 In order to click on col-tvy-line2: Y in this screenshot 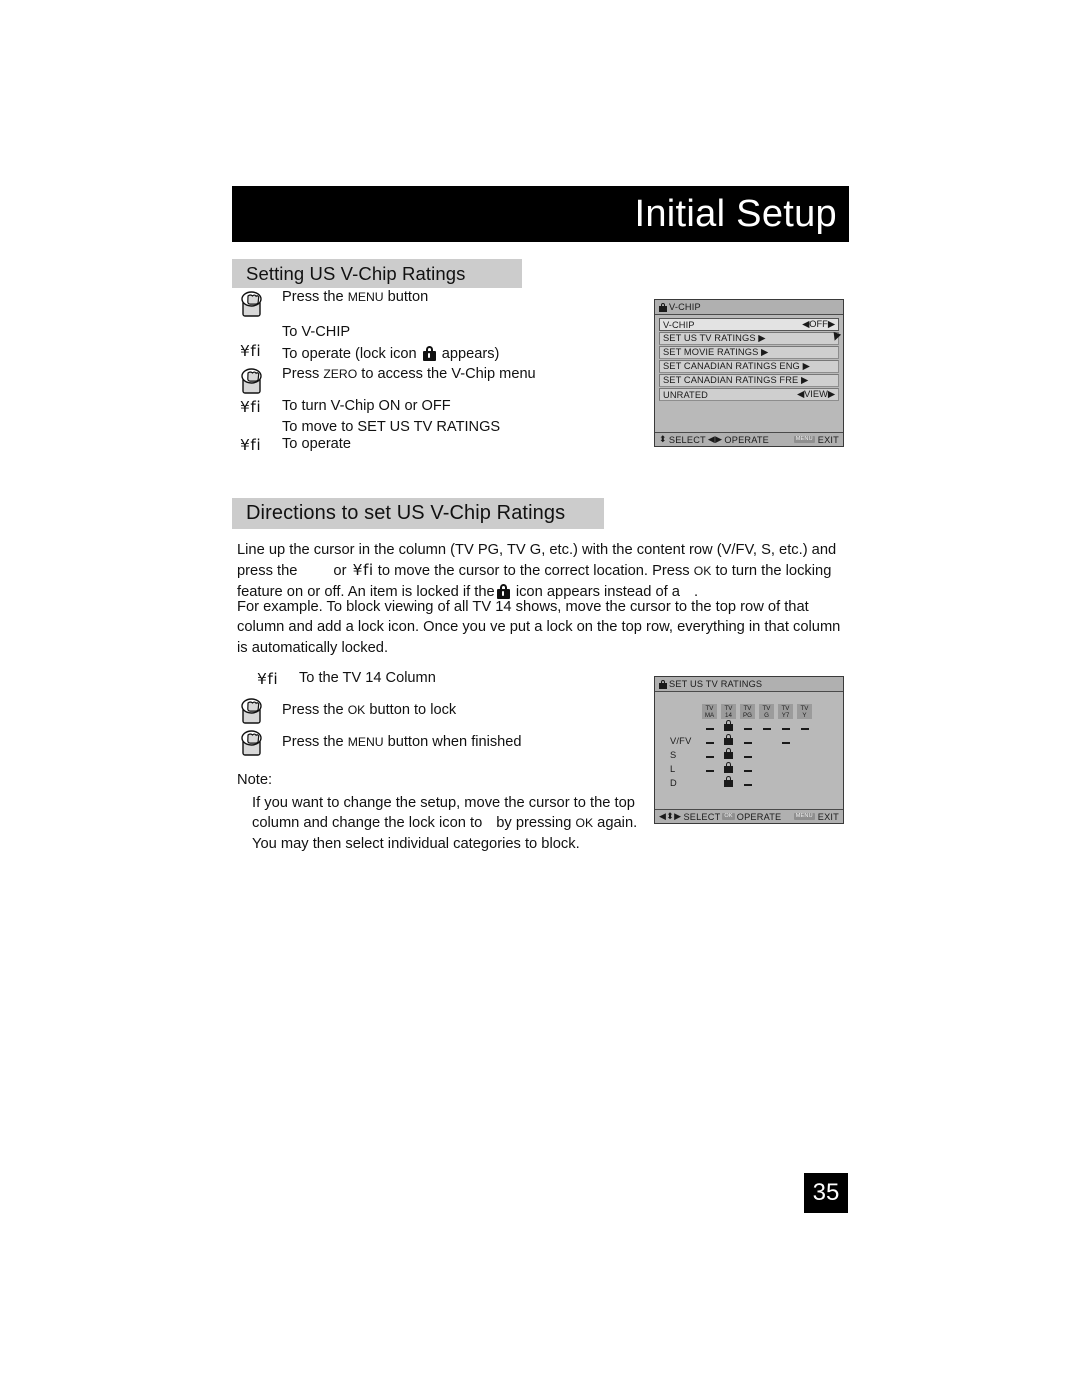, I will do `click(804, 715)`.